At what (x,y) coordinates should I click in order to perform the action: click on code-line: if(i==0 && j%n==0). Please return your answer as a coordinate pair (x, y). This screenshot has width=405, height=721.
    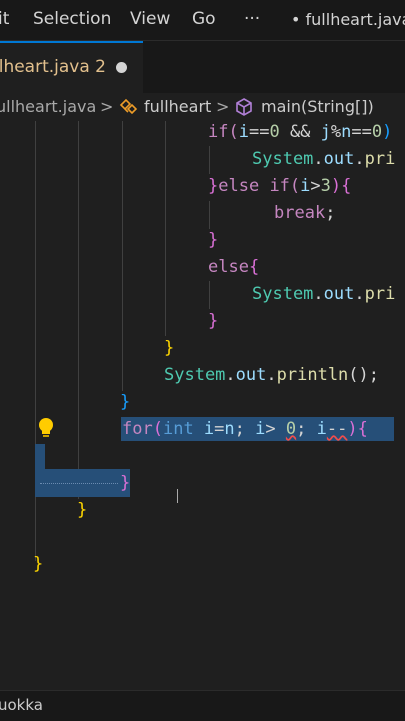
    Looking at the image, I should click on (300, 132).